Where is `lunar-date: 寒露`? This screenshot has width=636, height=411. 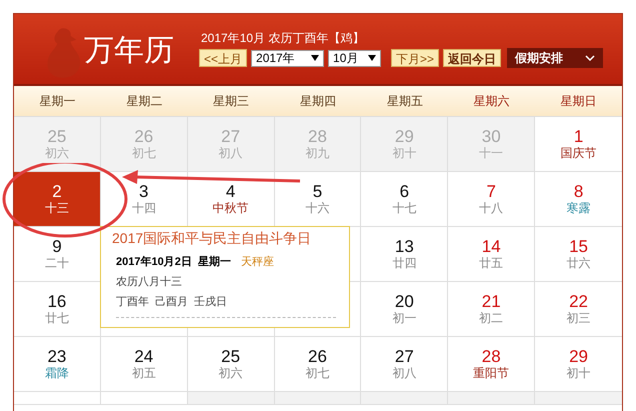 lunar-date: 寒露 is located at coordinates (578, 208).